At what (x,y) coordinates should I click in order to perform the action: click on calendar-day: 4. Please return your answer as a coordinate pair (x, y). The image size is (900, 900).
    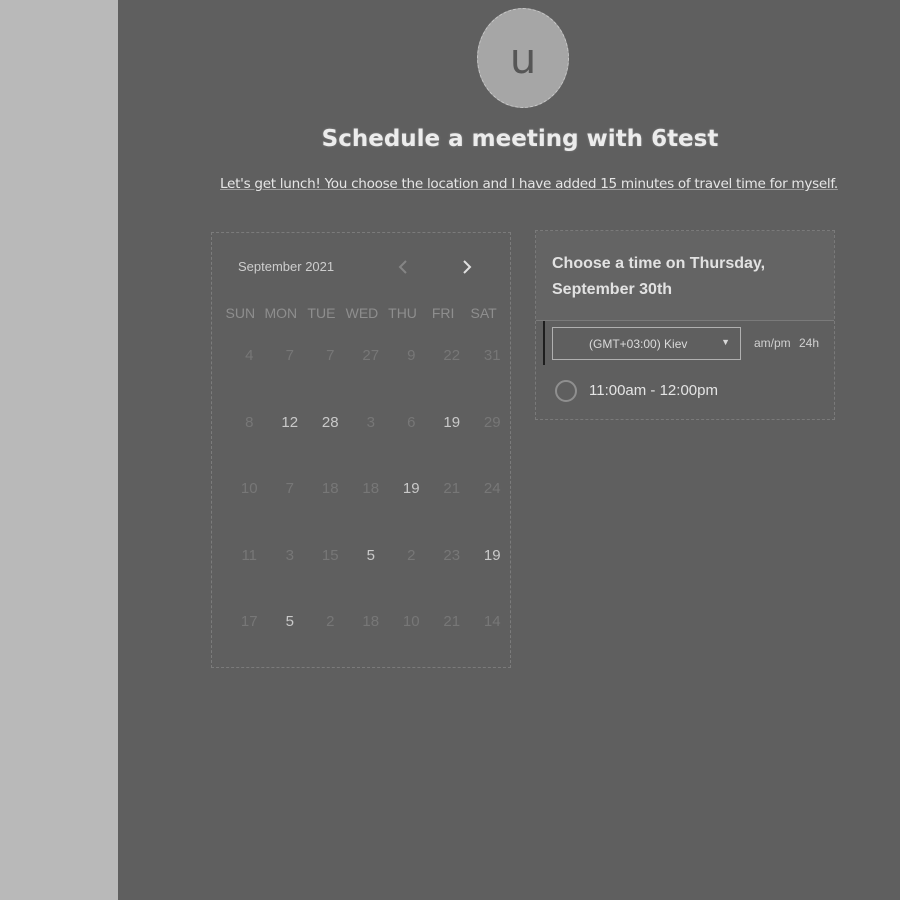
    Looking at the image, I should click on (249, 355).